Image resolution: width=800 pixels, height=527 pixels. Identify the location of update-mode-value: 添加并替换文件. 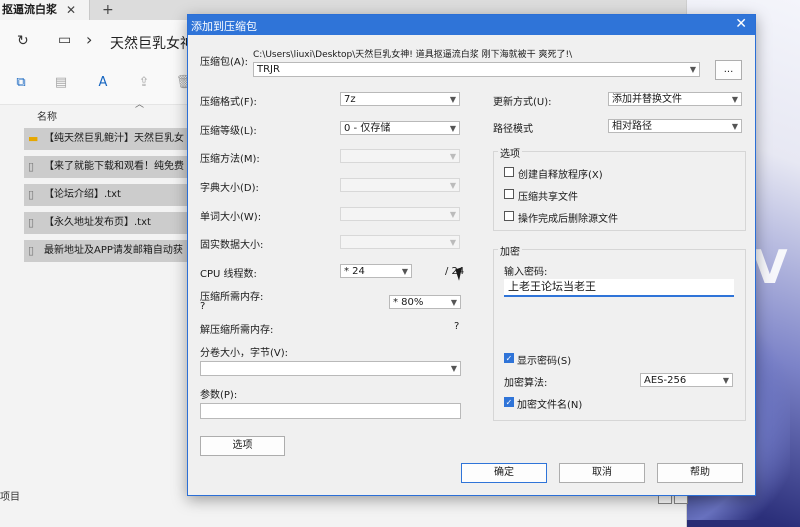
(647, 99).